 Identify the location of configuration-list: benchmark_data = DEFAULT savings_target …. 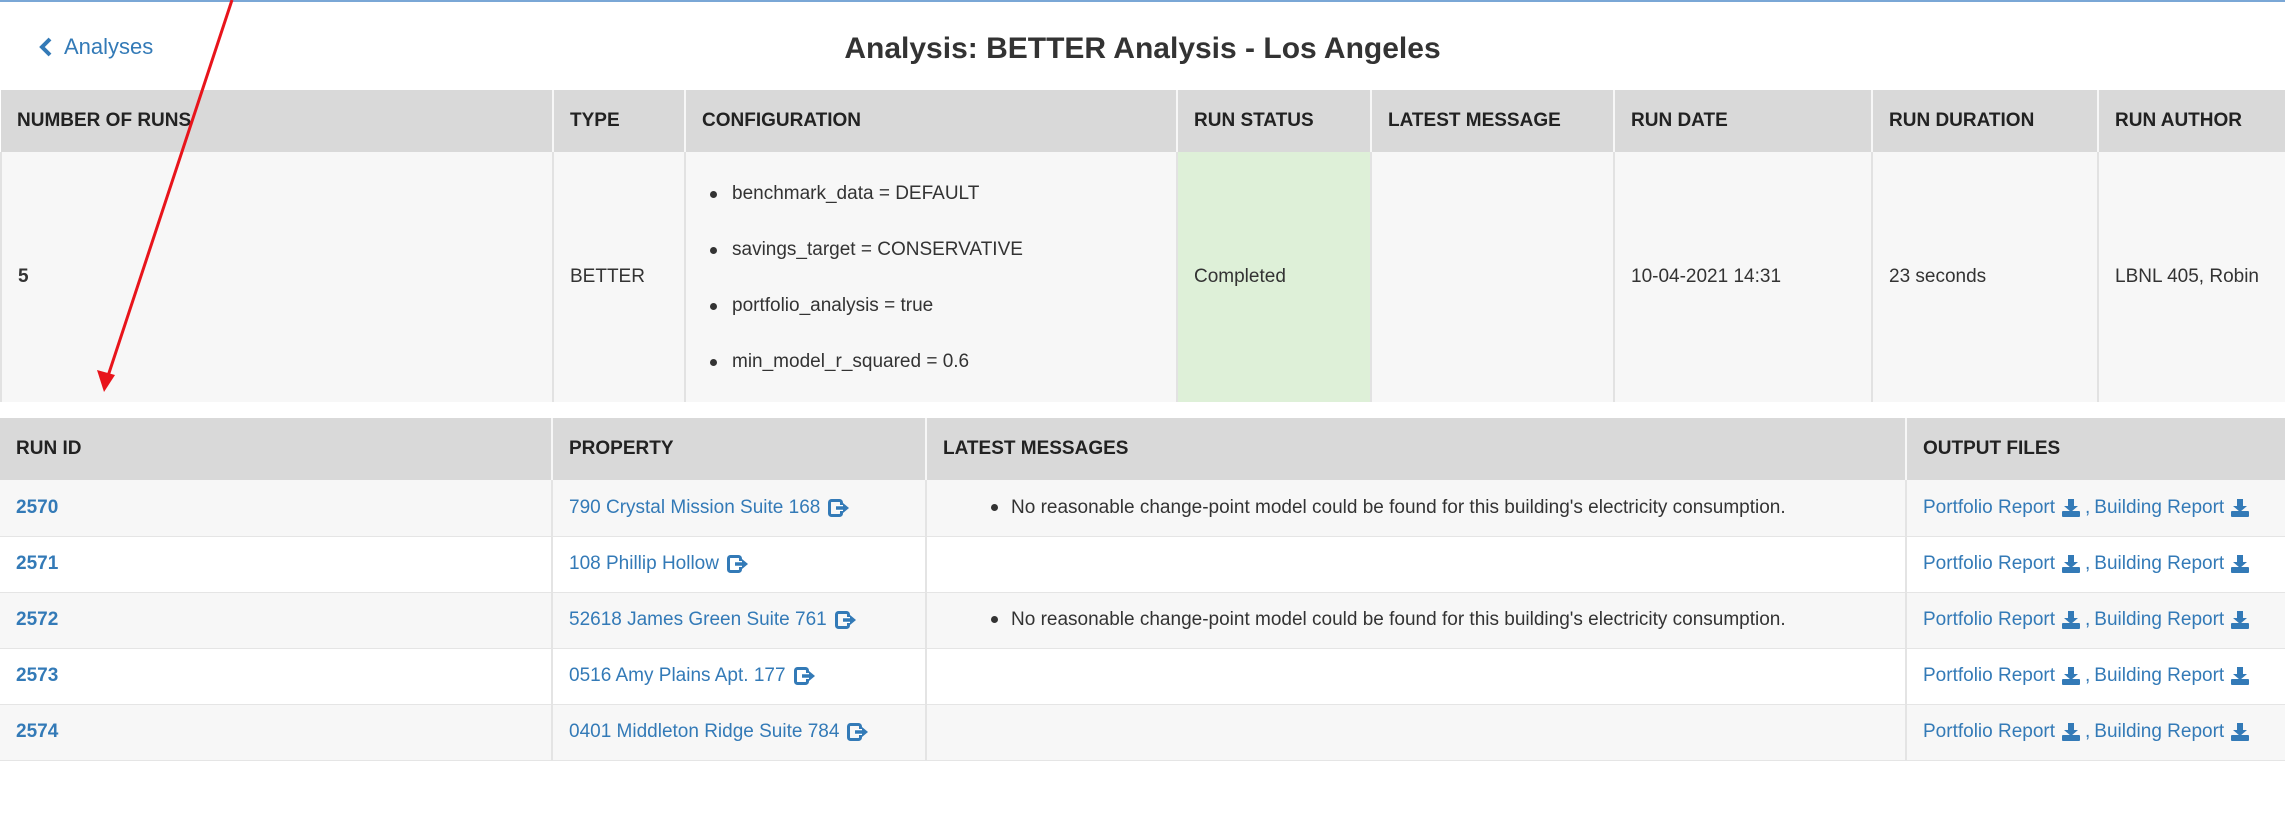
(931, 277).